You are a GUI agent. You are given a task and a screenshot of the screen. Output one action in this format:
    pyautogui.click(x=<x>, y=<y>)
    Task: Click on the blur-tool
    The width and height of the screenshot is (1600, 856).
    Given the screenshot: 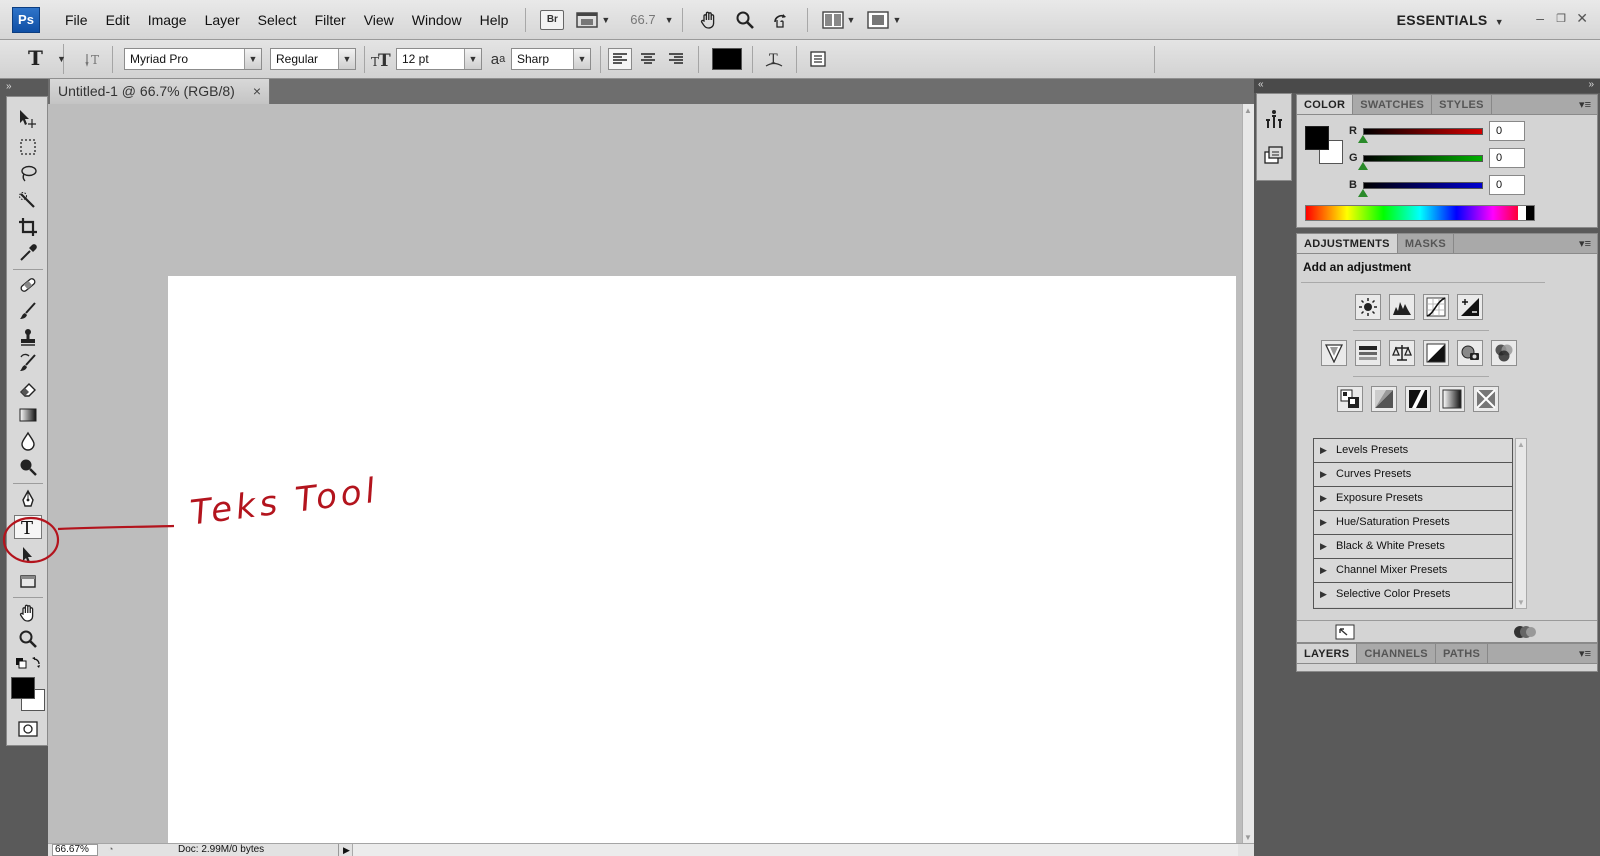 What is the action you would take?
    pyautogui.click(x=28, y=441)
    